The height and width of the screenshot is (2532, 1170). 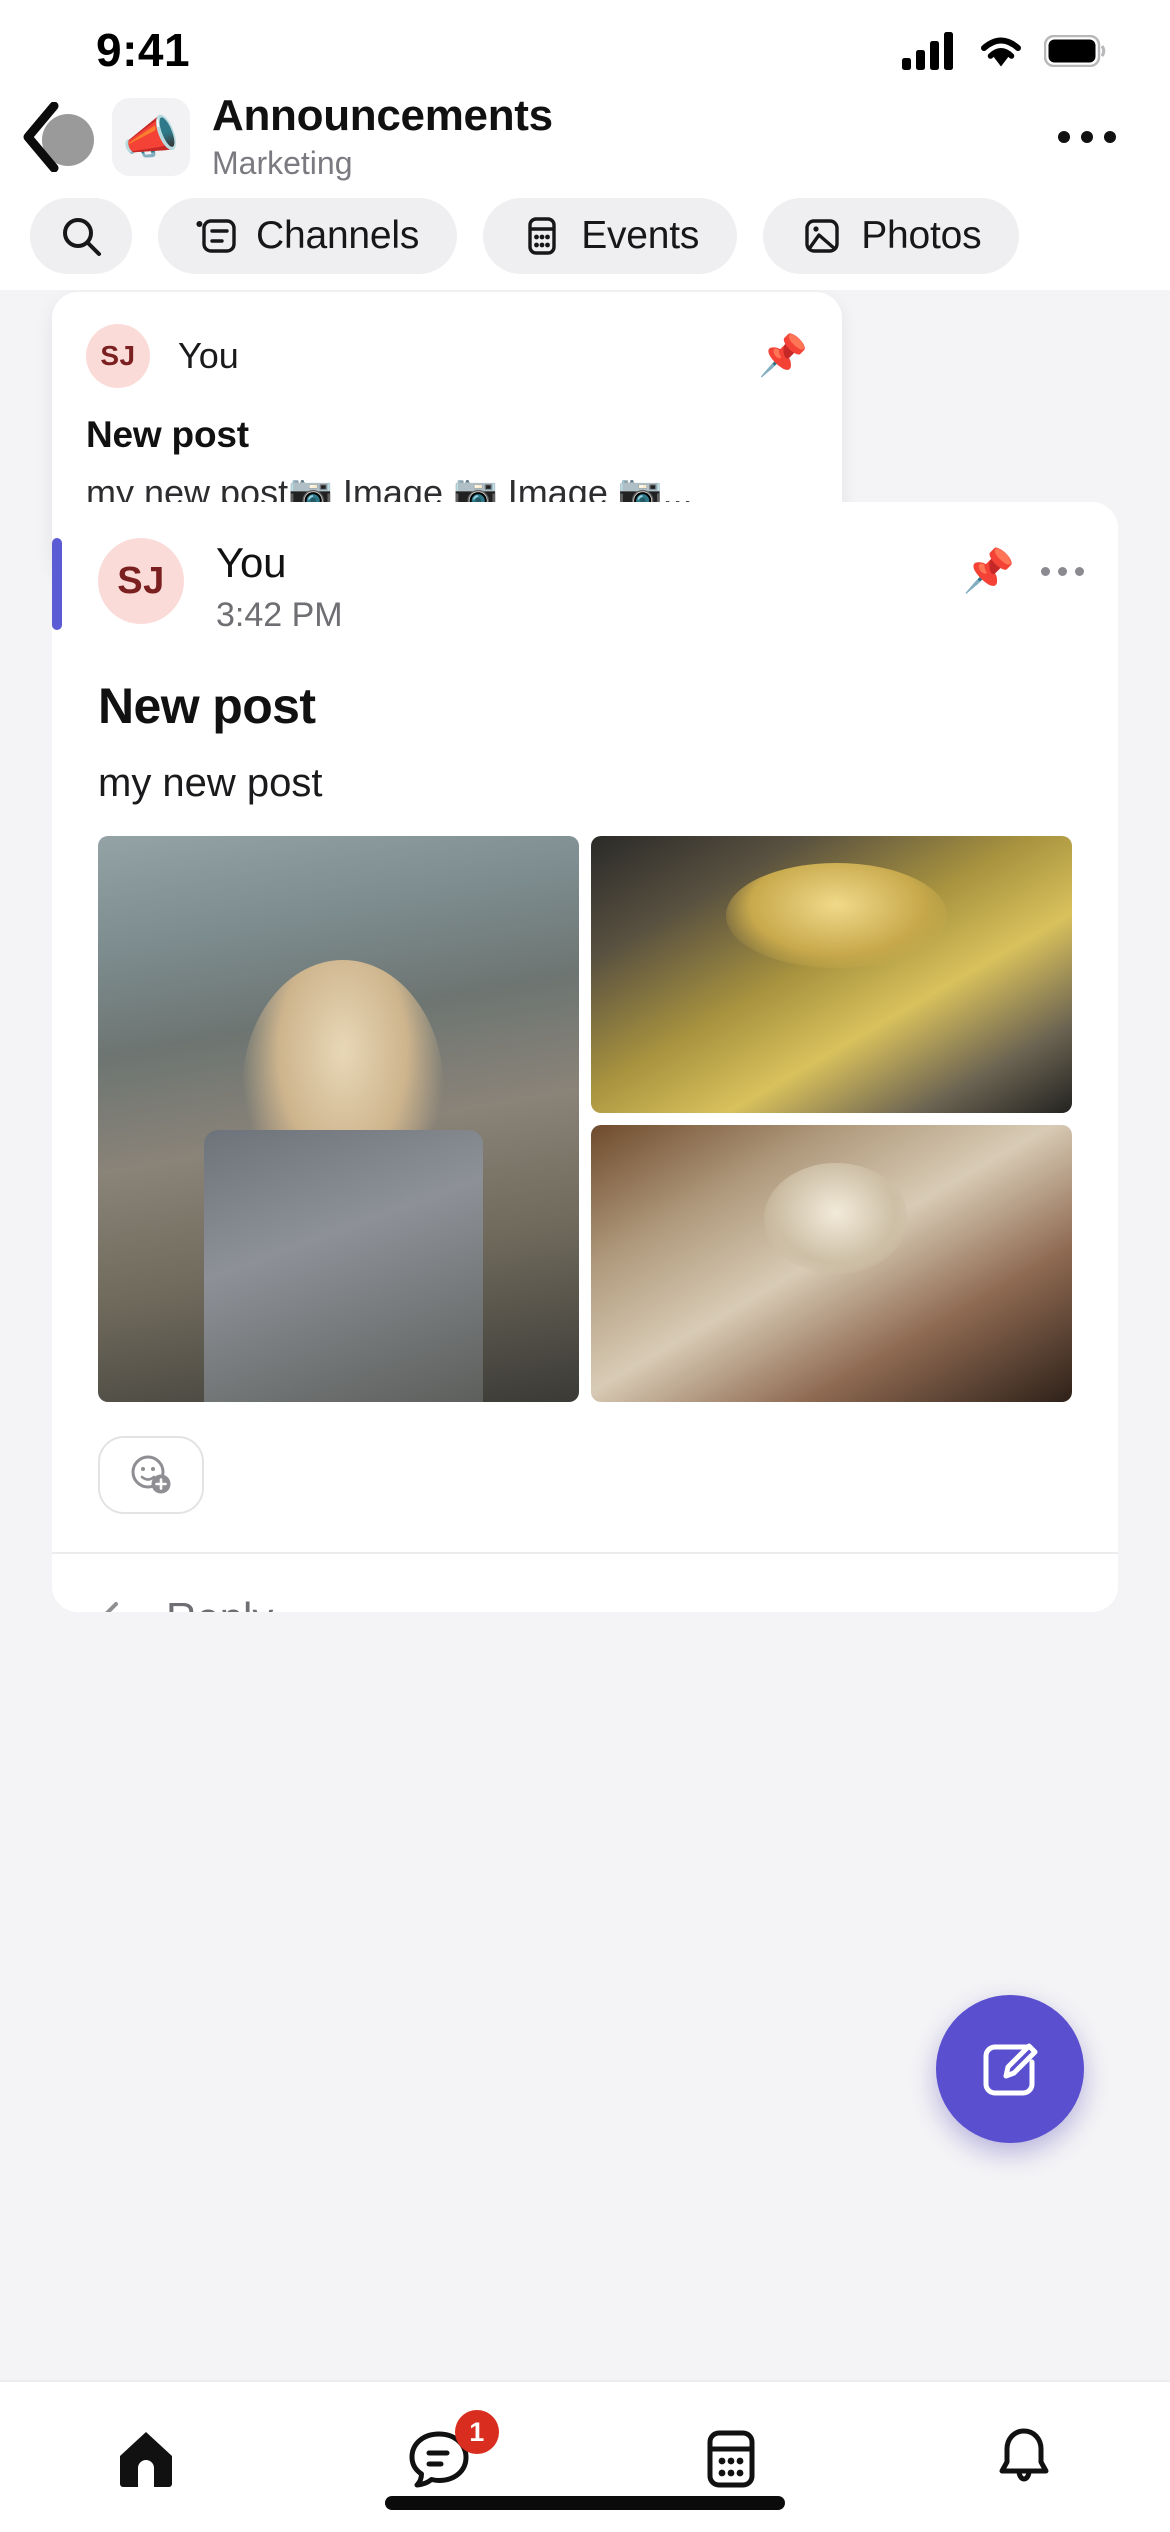 What do you see at coordinates (251, 562) in the screenshot?
I see `post-author: You` at bounding box center [251, 562].